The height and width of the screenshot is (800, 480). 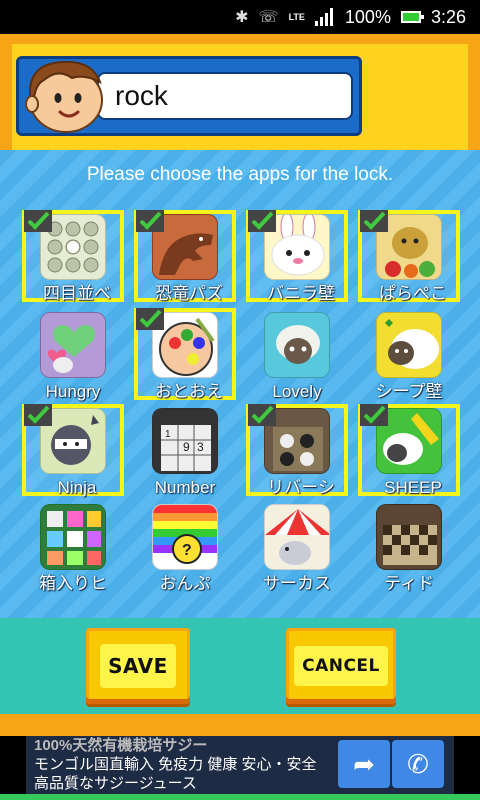 What do you see at coordinates (297, 256) in the screenshot?
I see `app-item: バニラ壁` at bounding box center [297, 256].